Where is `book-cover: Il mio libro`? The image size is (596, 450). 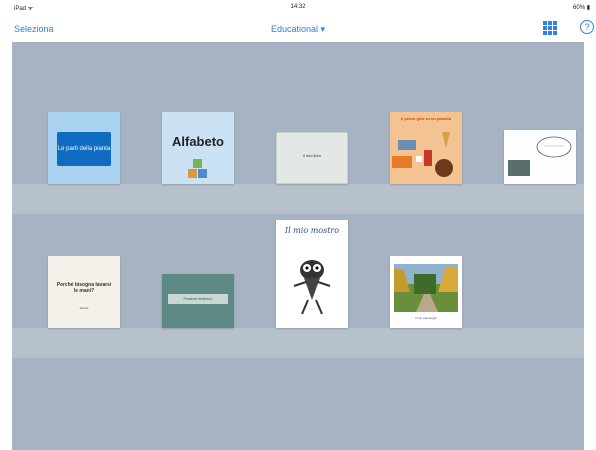 book-cover: Il mio libro is located at coordinates (312, 158).